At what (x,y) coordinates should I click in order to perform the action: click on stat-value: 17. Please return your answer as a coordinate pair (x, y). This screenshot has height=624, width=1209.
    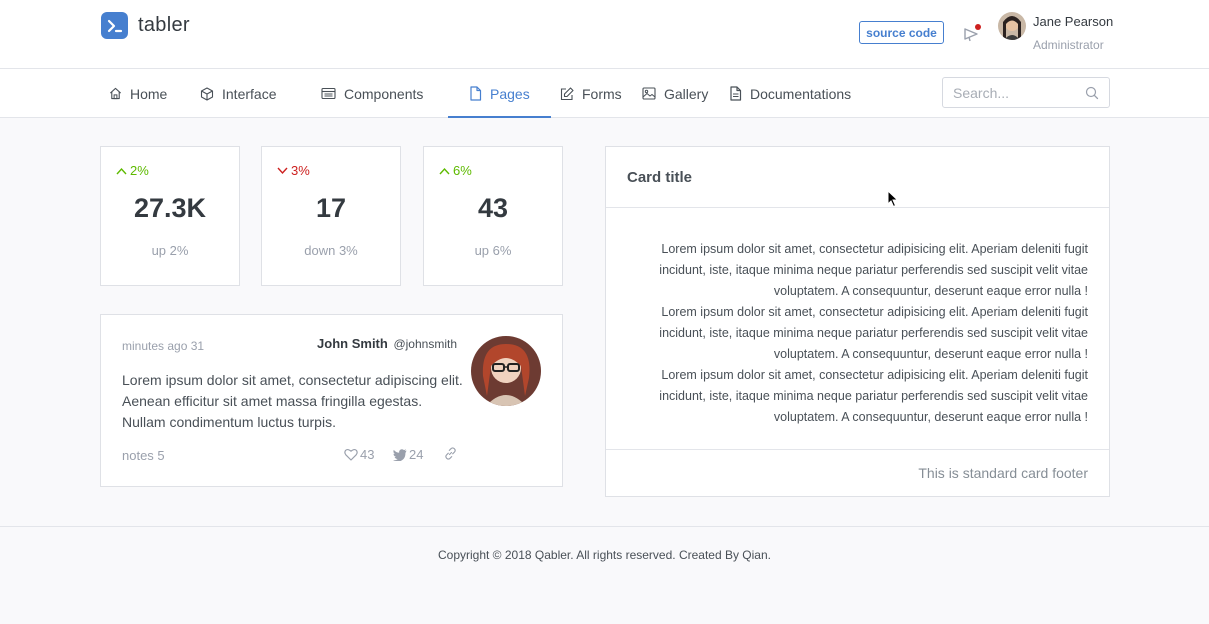
    Looking at the image, I should click on (331, 208).